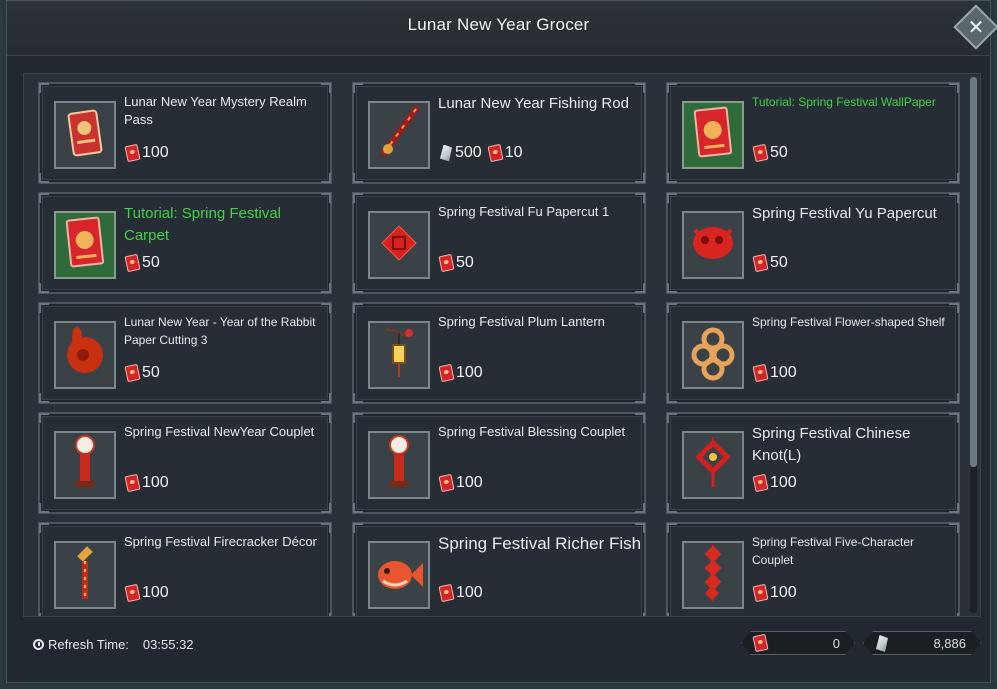  Describe the element at coordinates (499, 569) in the screenshot. I see `shop-item-card: Spring Festival Richer Fish 100` at that location.